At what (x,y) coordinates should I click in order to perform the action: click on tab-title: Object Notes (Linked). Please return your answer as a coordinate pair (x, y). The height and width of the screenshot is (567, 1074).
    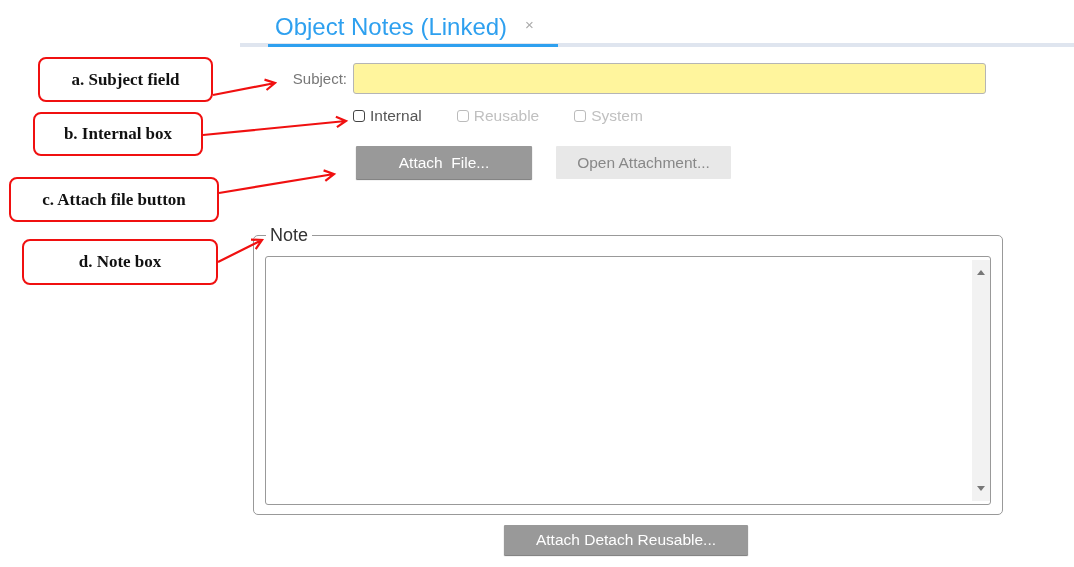
    Looking at the image, I should click on (391, 27).